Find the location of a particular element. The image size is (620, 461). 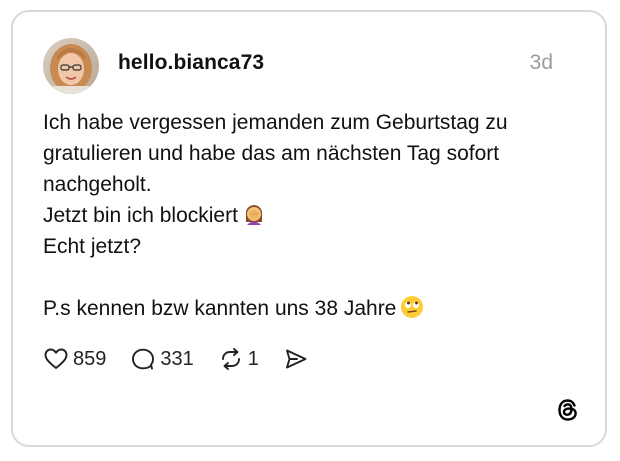

post-line-5: Echt jetzt? is located at coordinates (92, 246).